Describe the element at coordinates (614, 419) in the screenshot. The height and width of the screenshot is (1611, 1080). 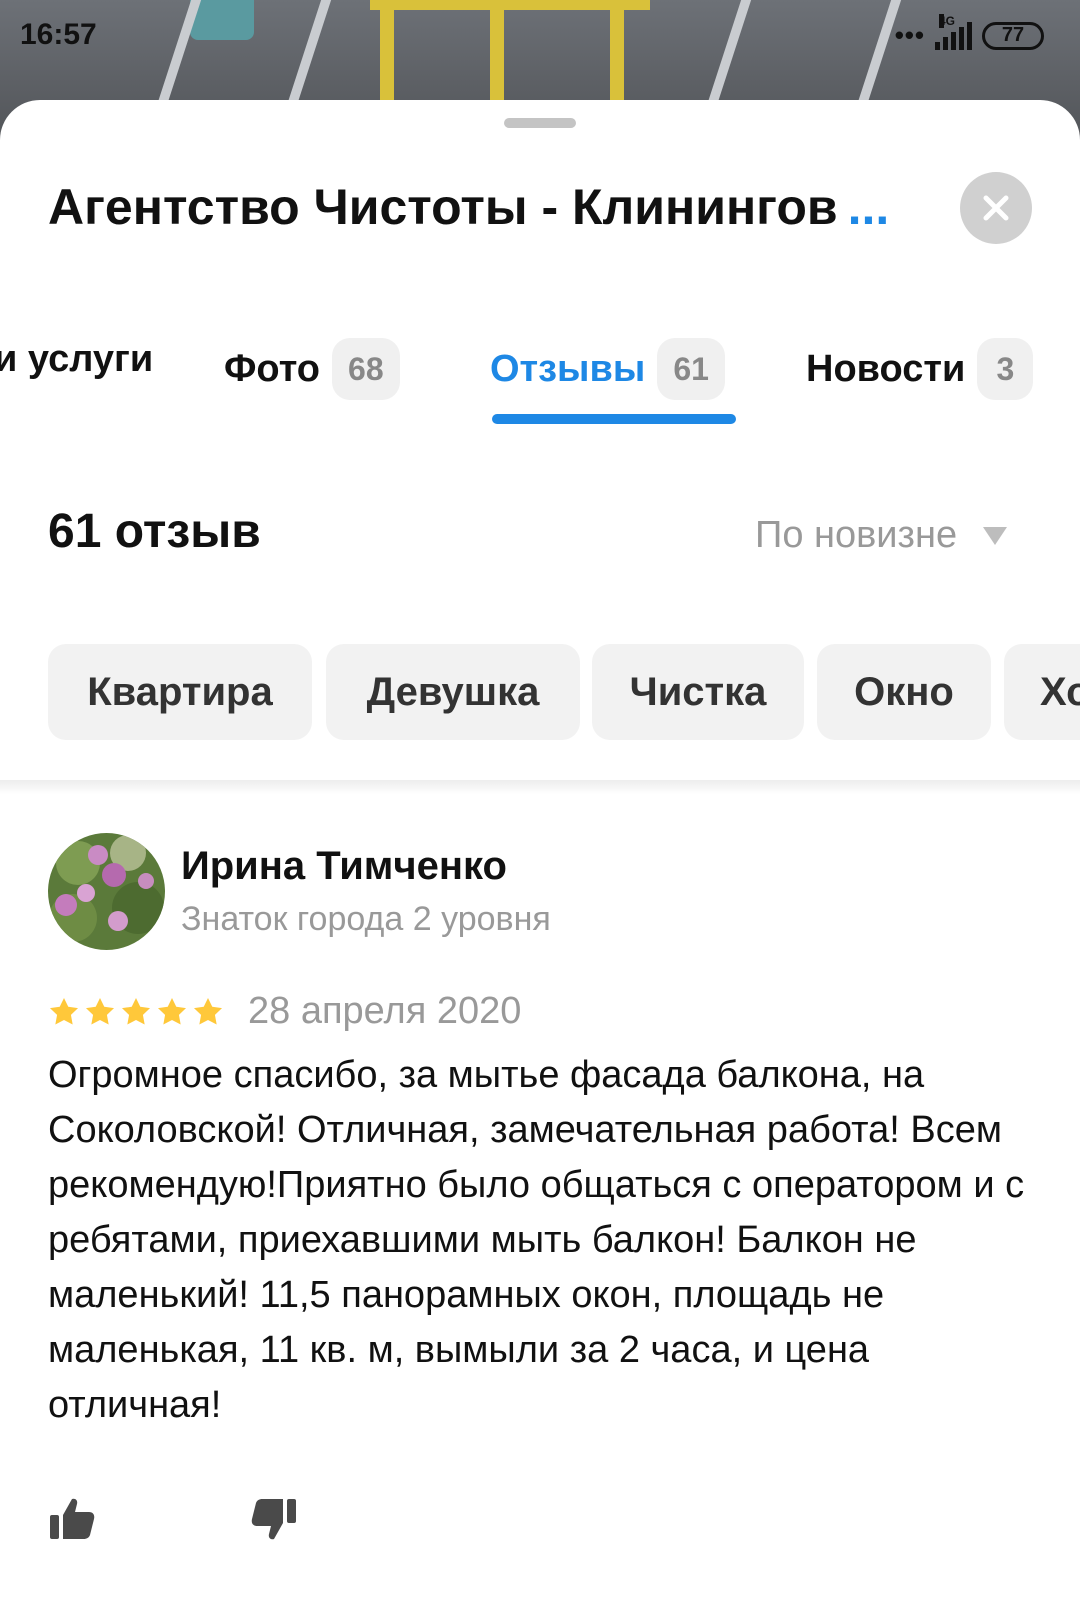
I see `active-tab-indicator` at that location.